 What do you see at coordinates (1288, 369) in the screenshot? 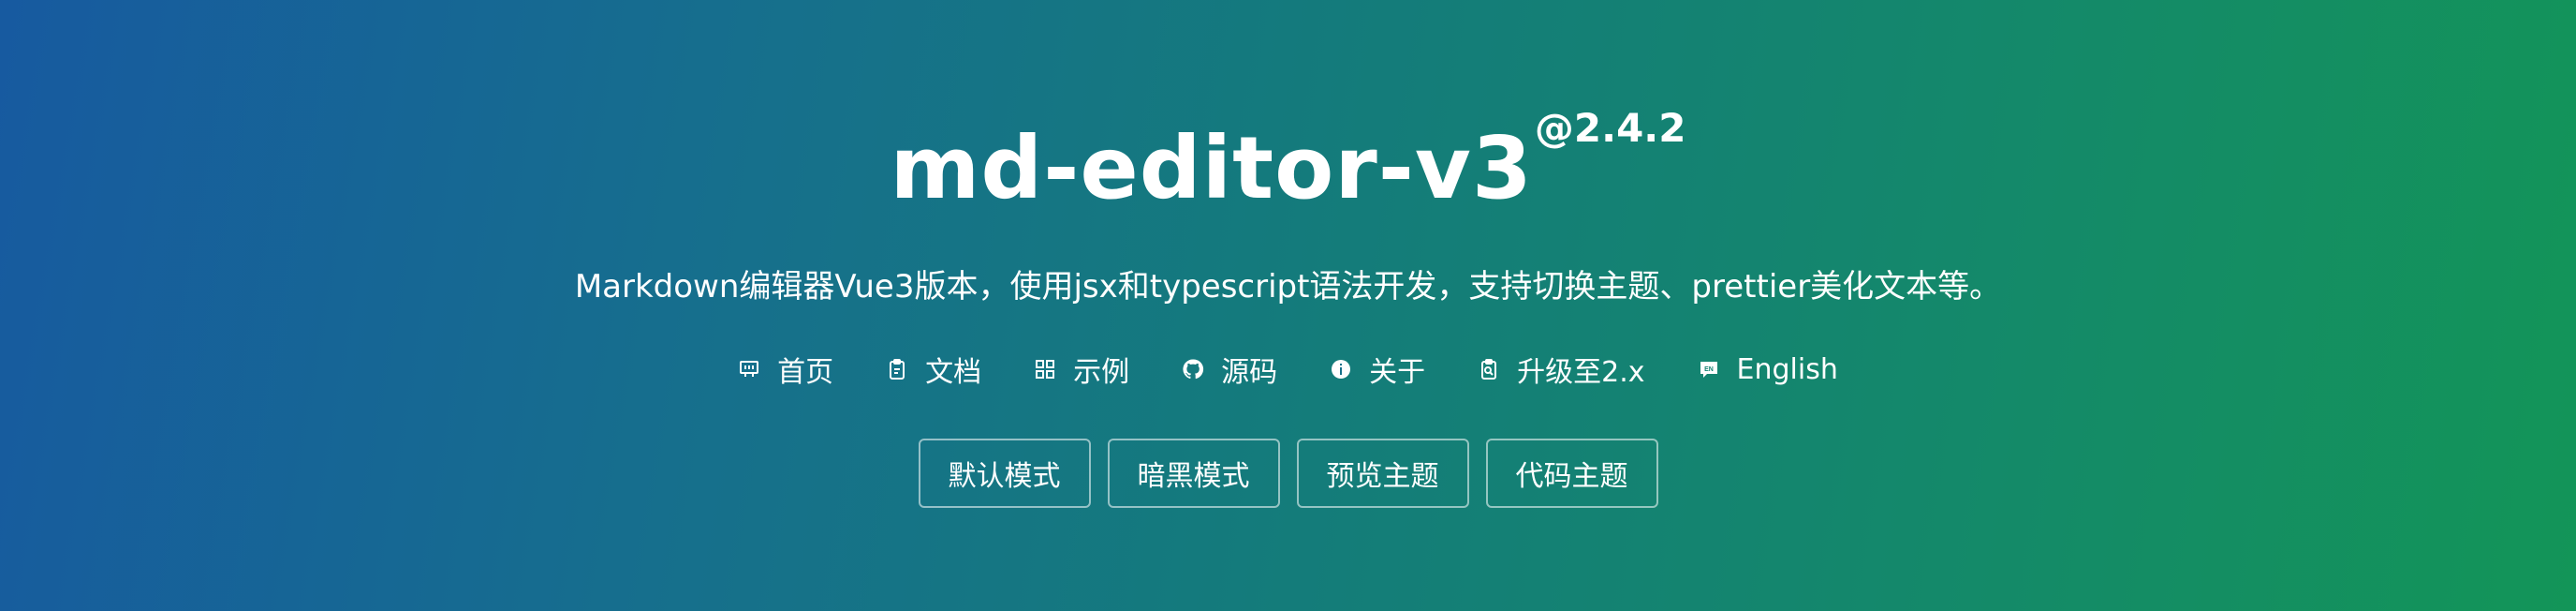
I see `top-nav: 首页 文档 示例 源码 关于 升级至2.x EN English` at bounding box center [1288, 369].